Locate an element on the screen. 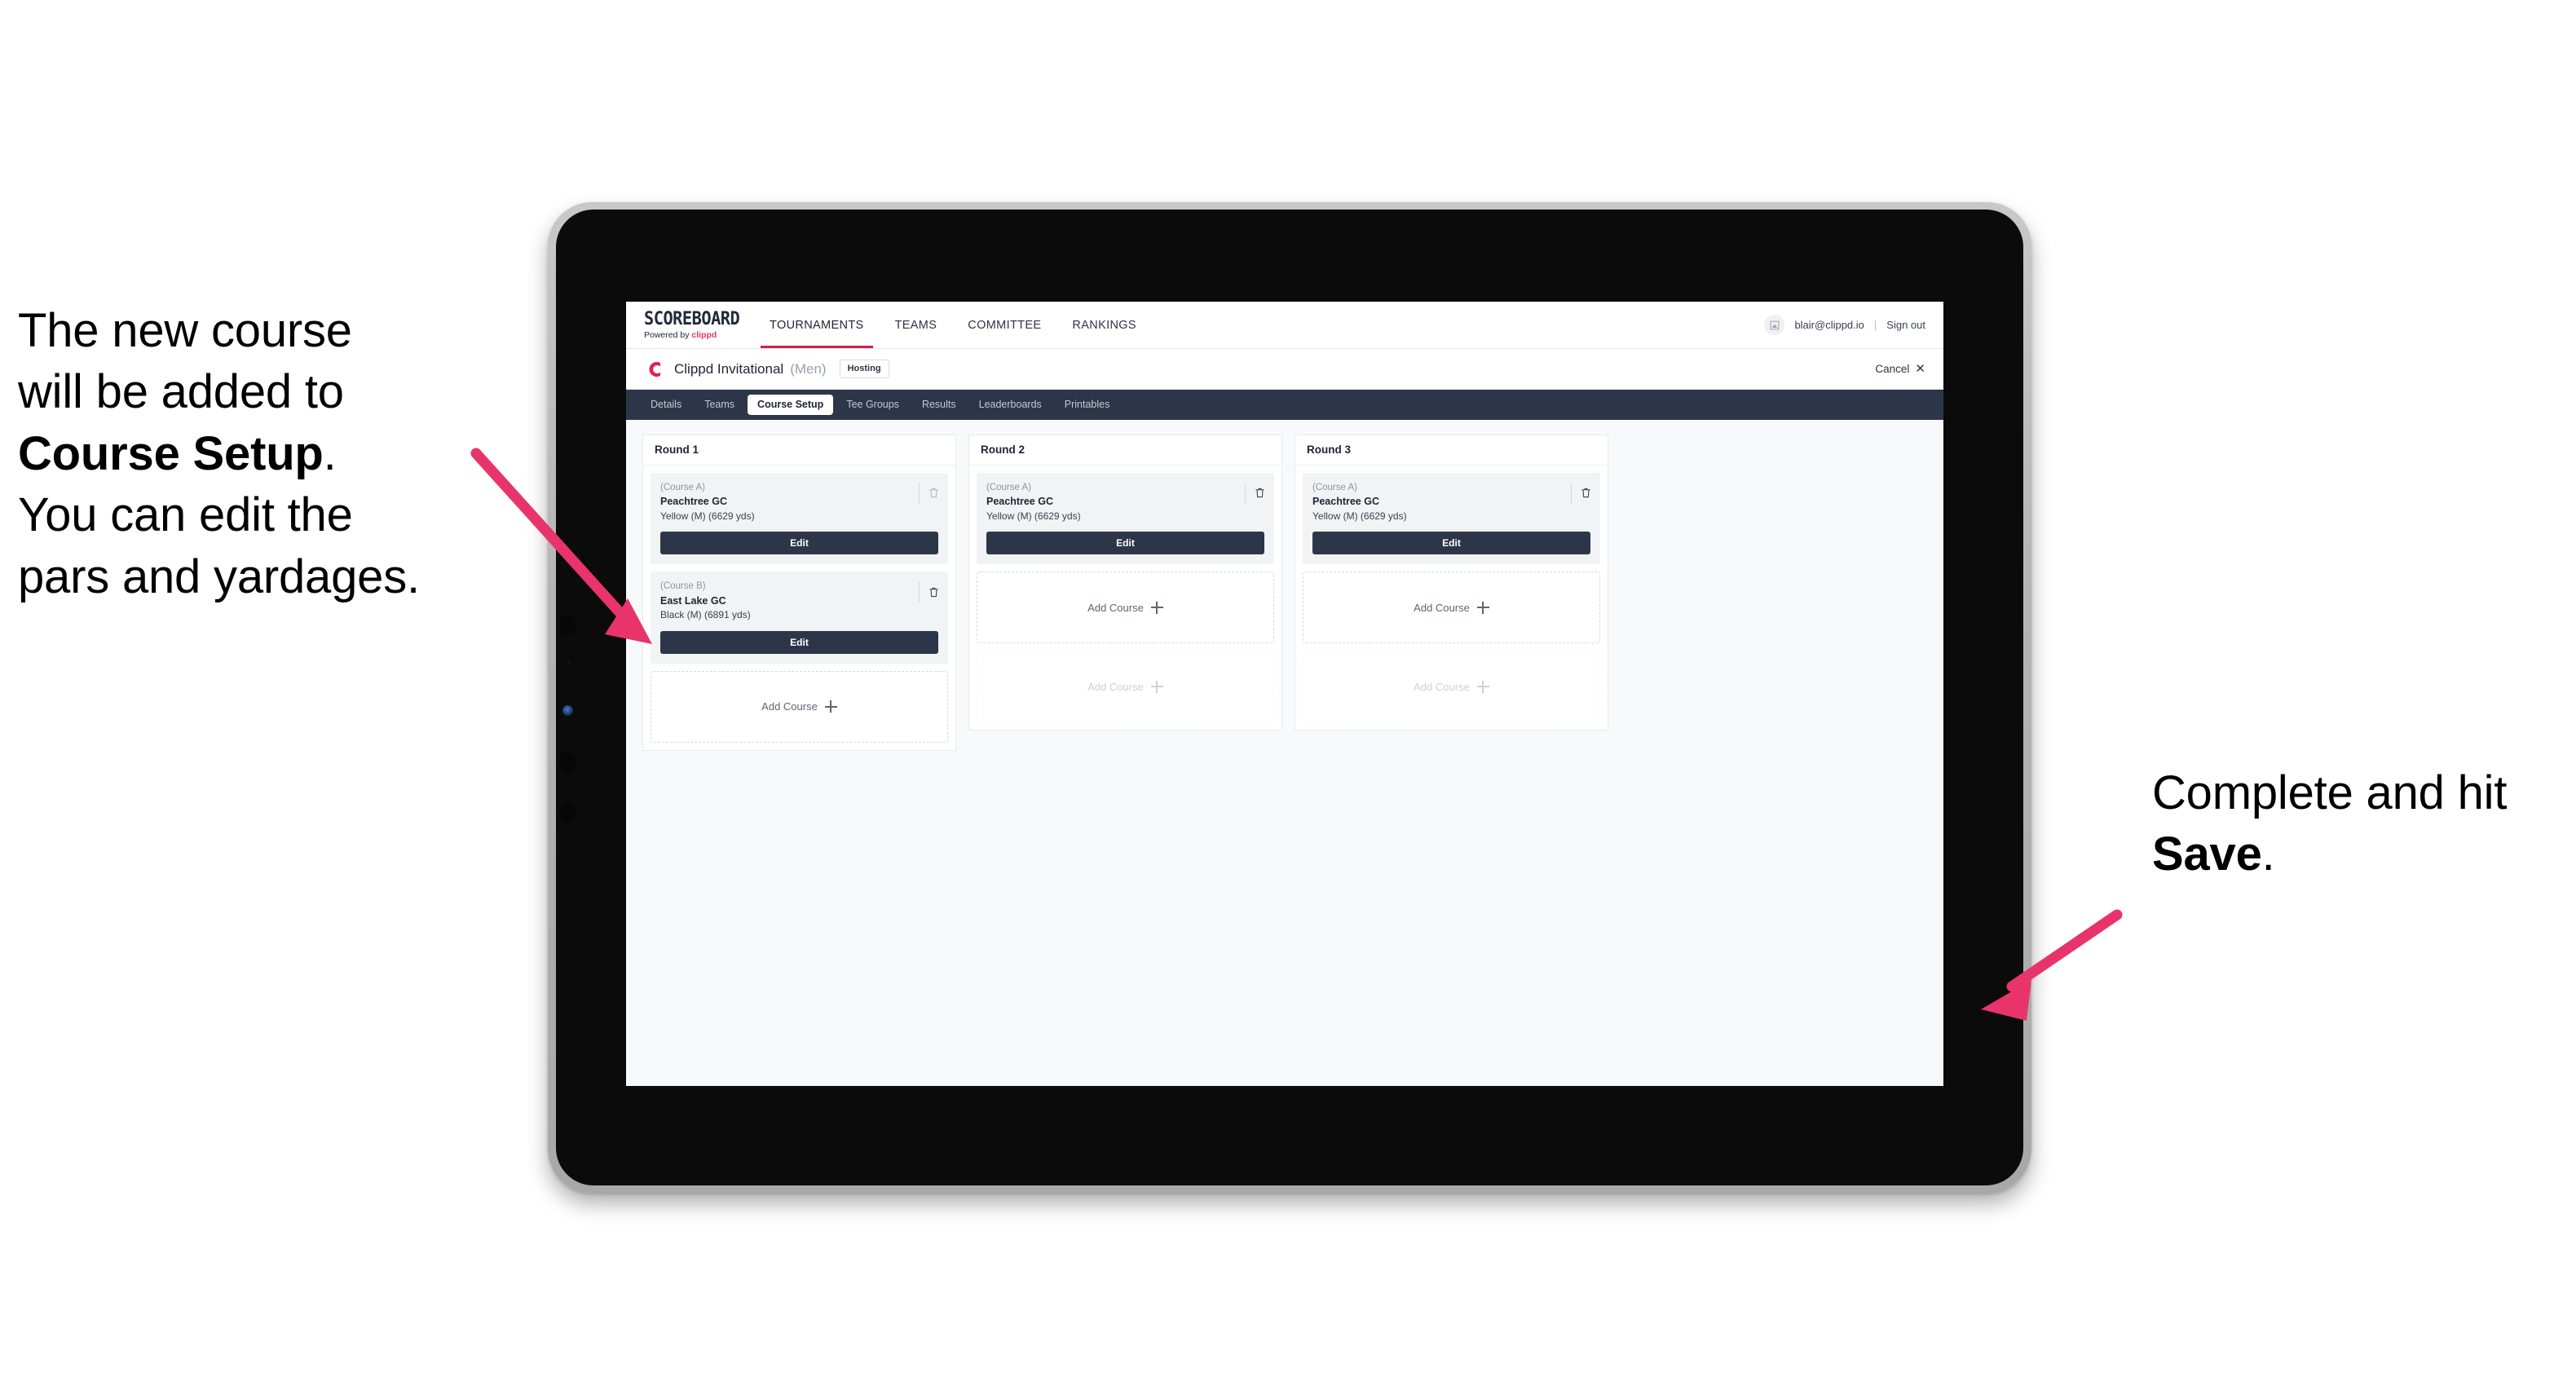 The image size is (2576, 1386). avatar-glyph-icon is located at coordinates (1775, 324).